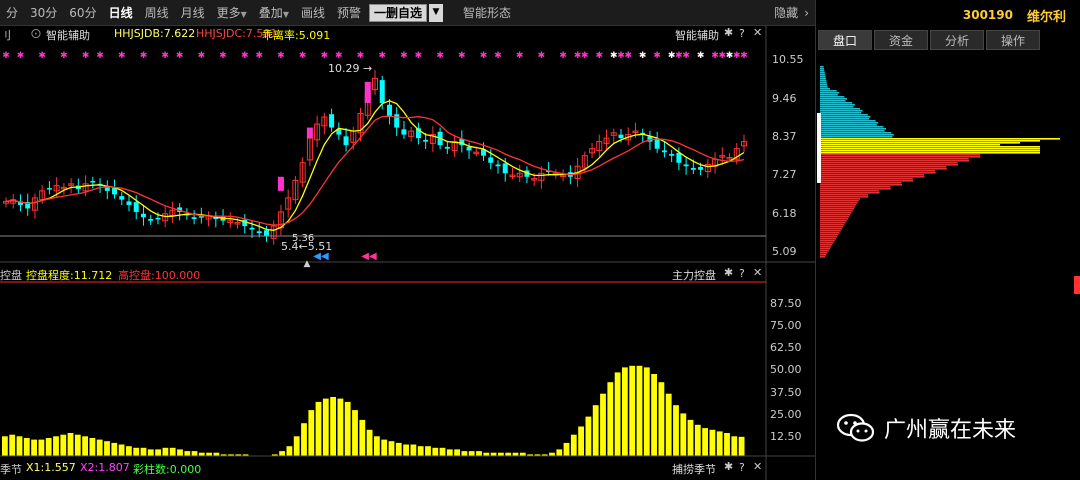  What do you see at coordinates (757, 32) in the screenshot?
I see `main-close-icon: ✕` at bounding box center [757, 32].